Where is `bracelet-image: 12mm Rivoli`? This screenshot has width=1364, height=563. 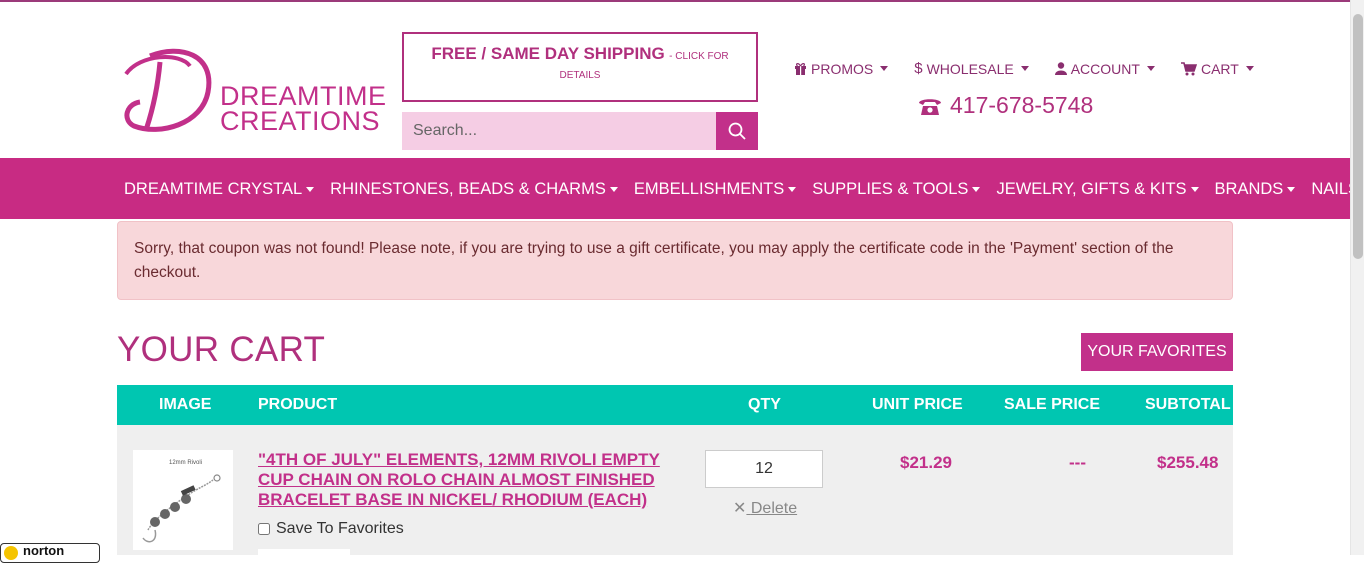
bracelet-image: 12mm Rivoli is located at coordinates (181, 501).